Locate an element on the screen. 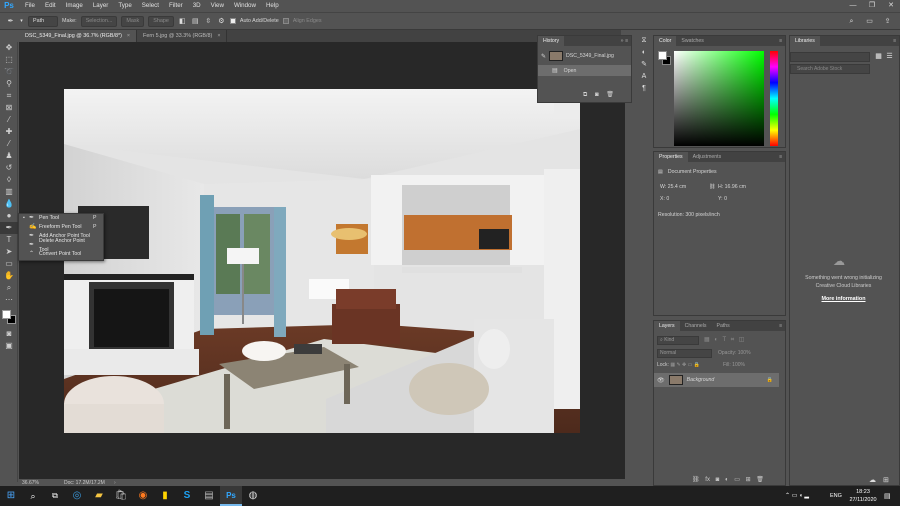 This screenshot has height=506, width=900. crop-tool-icon: ⌗ is located at coordinates (9, 96).